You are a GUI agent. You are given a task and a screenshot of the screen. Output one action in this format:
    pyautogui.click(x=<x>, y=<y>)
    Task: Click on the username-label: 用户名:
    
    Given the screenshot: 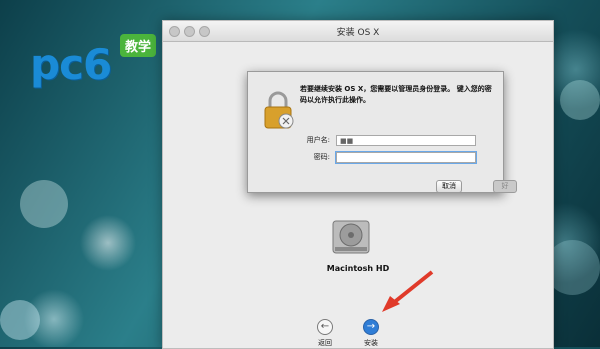 What is the action you would take?
    pyautogui.click(x=318, y=140)
    